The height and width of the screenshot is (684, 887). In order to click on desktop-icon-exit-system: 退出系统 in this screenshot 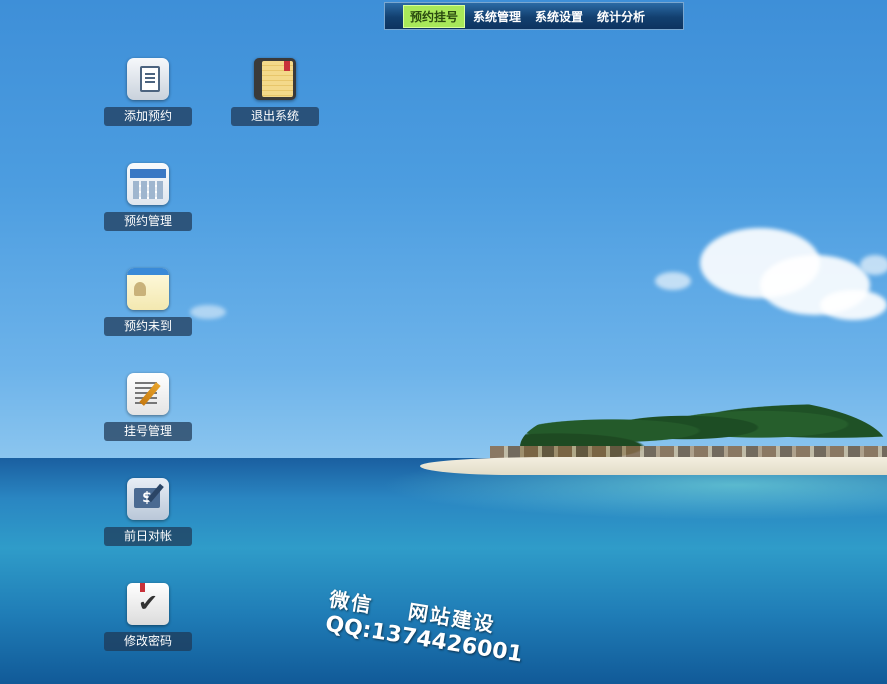, I will do `click(275, 92)`.